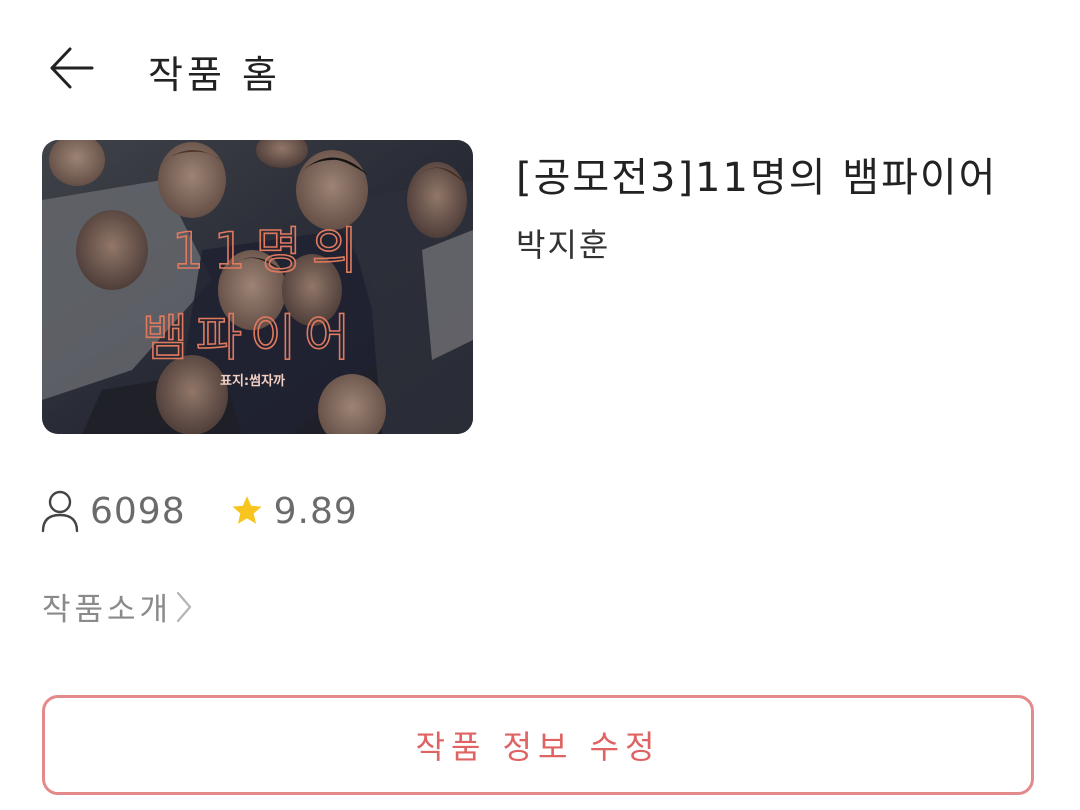 The width and height of the screenshot is (1080, 810). What do you see at coordinates (138, 511) in the screenshot?
I see `views-count: 6098` at bounding box center [138, 511].